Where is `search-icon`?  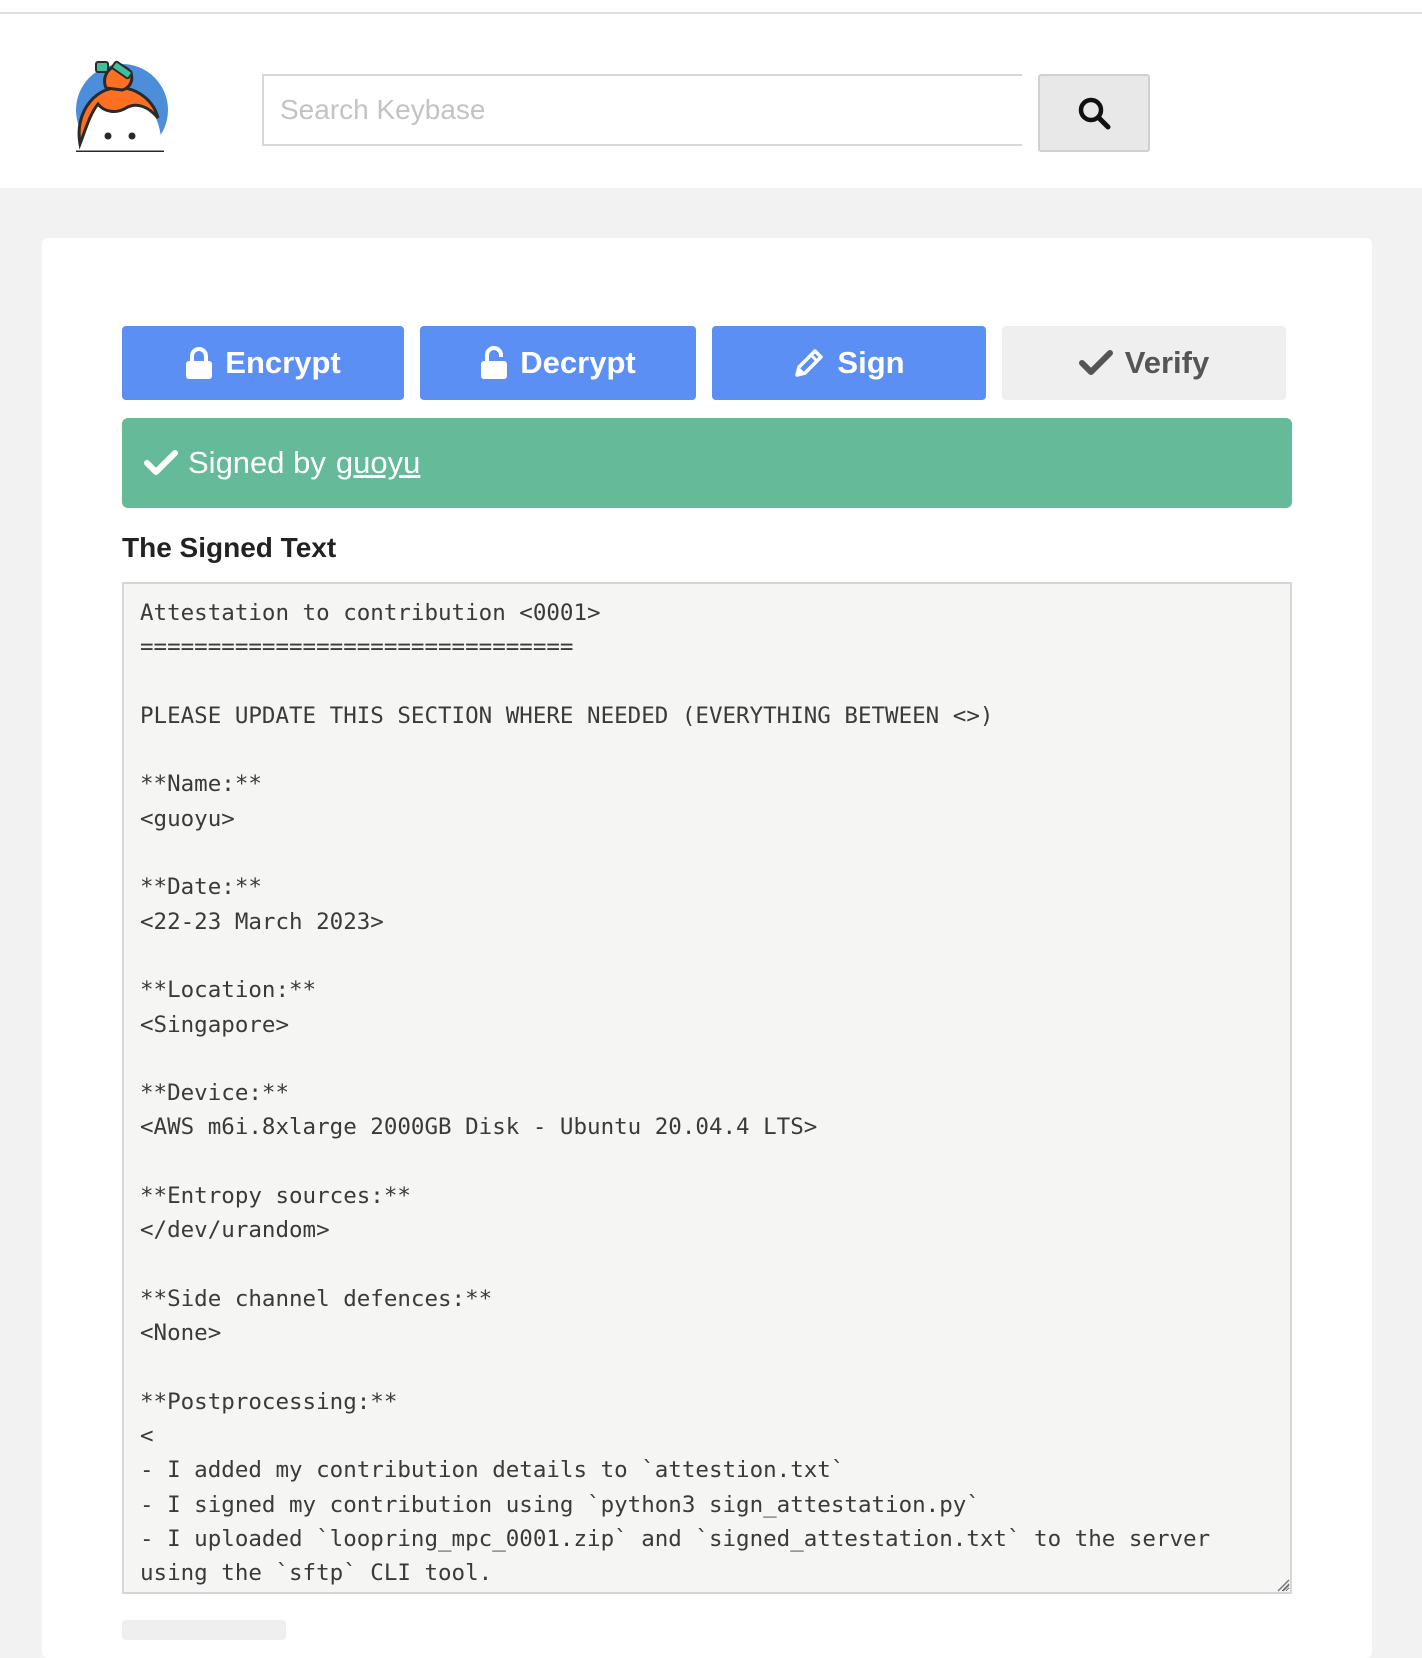 search-icon is located at coordinates (1094, 113).